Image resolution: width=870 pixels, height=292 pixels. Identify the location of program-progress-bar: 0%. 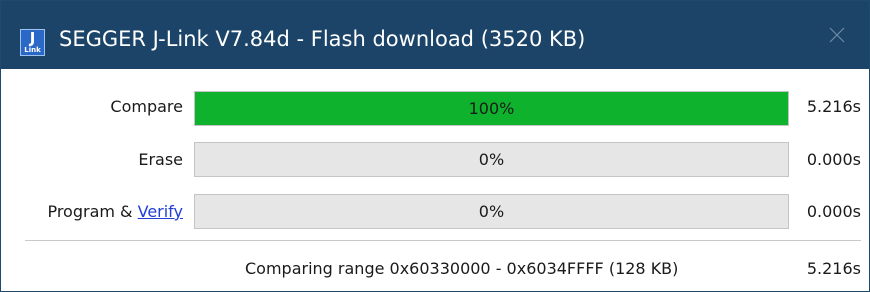
(491, 211).